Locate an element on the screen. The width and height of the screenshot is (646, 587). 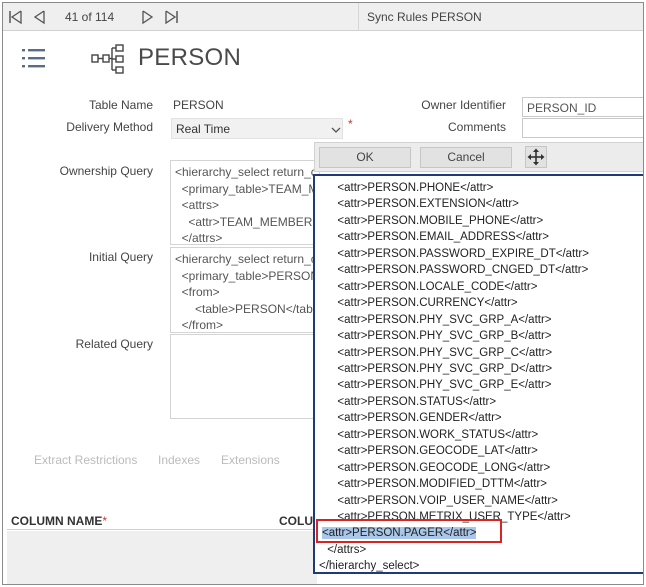
editor-line: <attr>PERSON.PHY_SVC_GRP_D</attr> is located at coordinates (441, 369).